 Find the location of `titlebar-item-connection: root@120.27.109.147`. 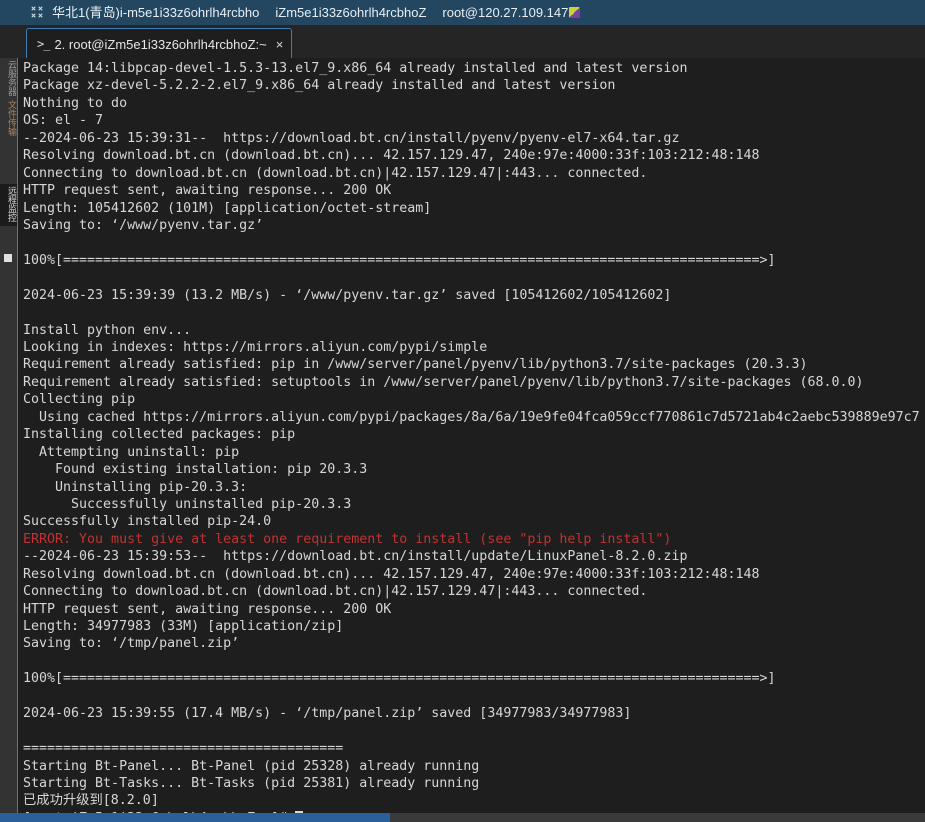

titlebar-item-connection: root@120.27.109.147 is located at coordinates (511, 12).